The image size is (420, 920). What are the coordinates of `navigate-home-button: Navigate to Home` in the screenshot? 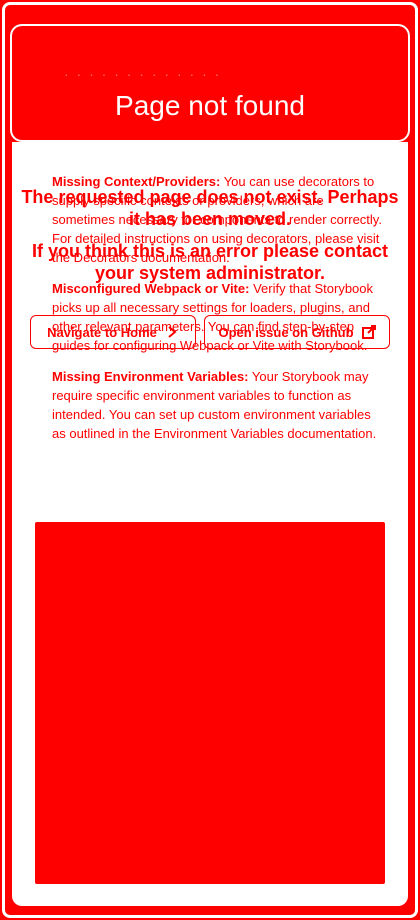 It's located at (113, 332).